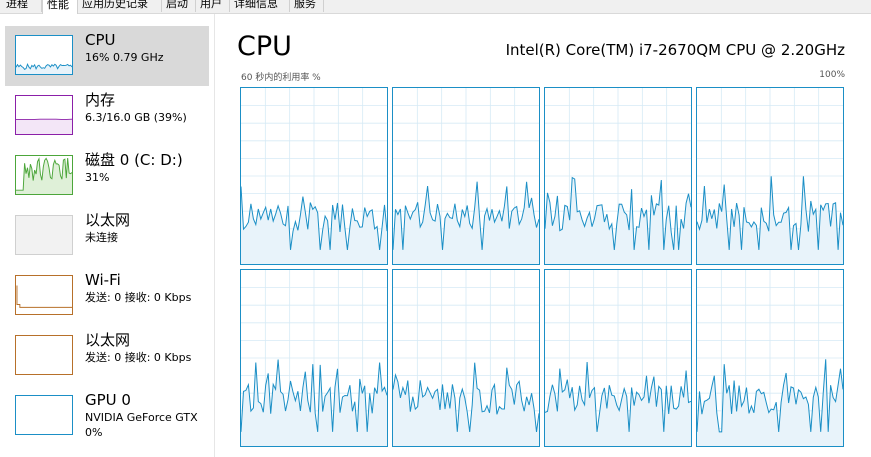  I want to click on sidebar-item-title: Wi-Fi, so click(103, 280).